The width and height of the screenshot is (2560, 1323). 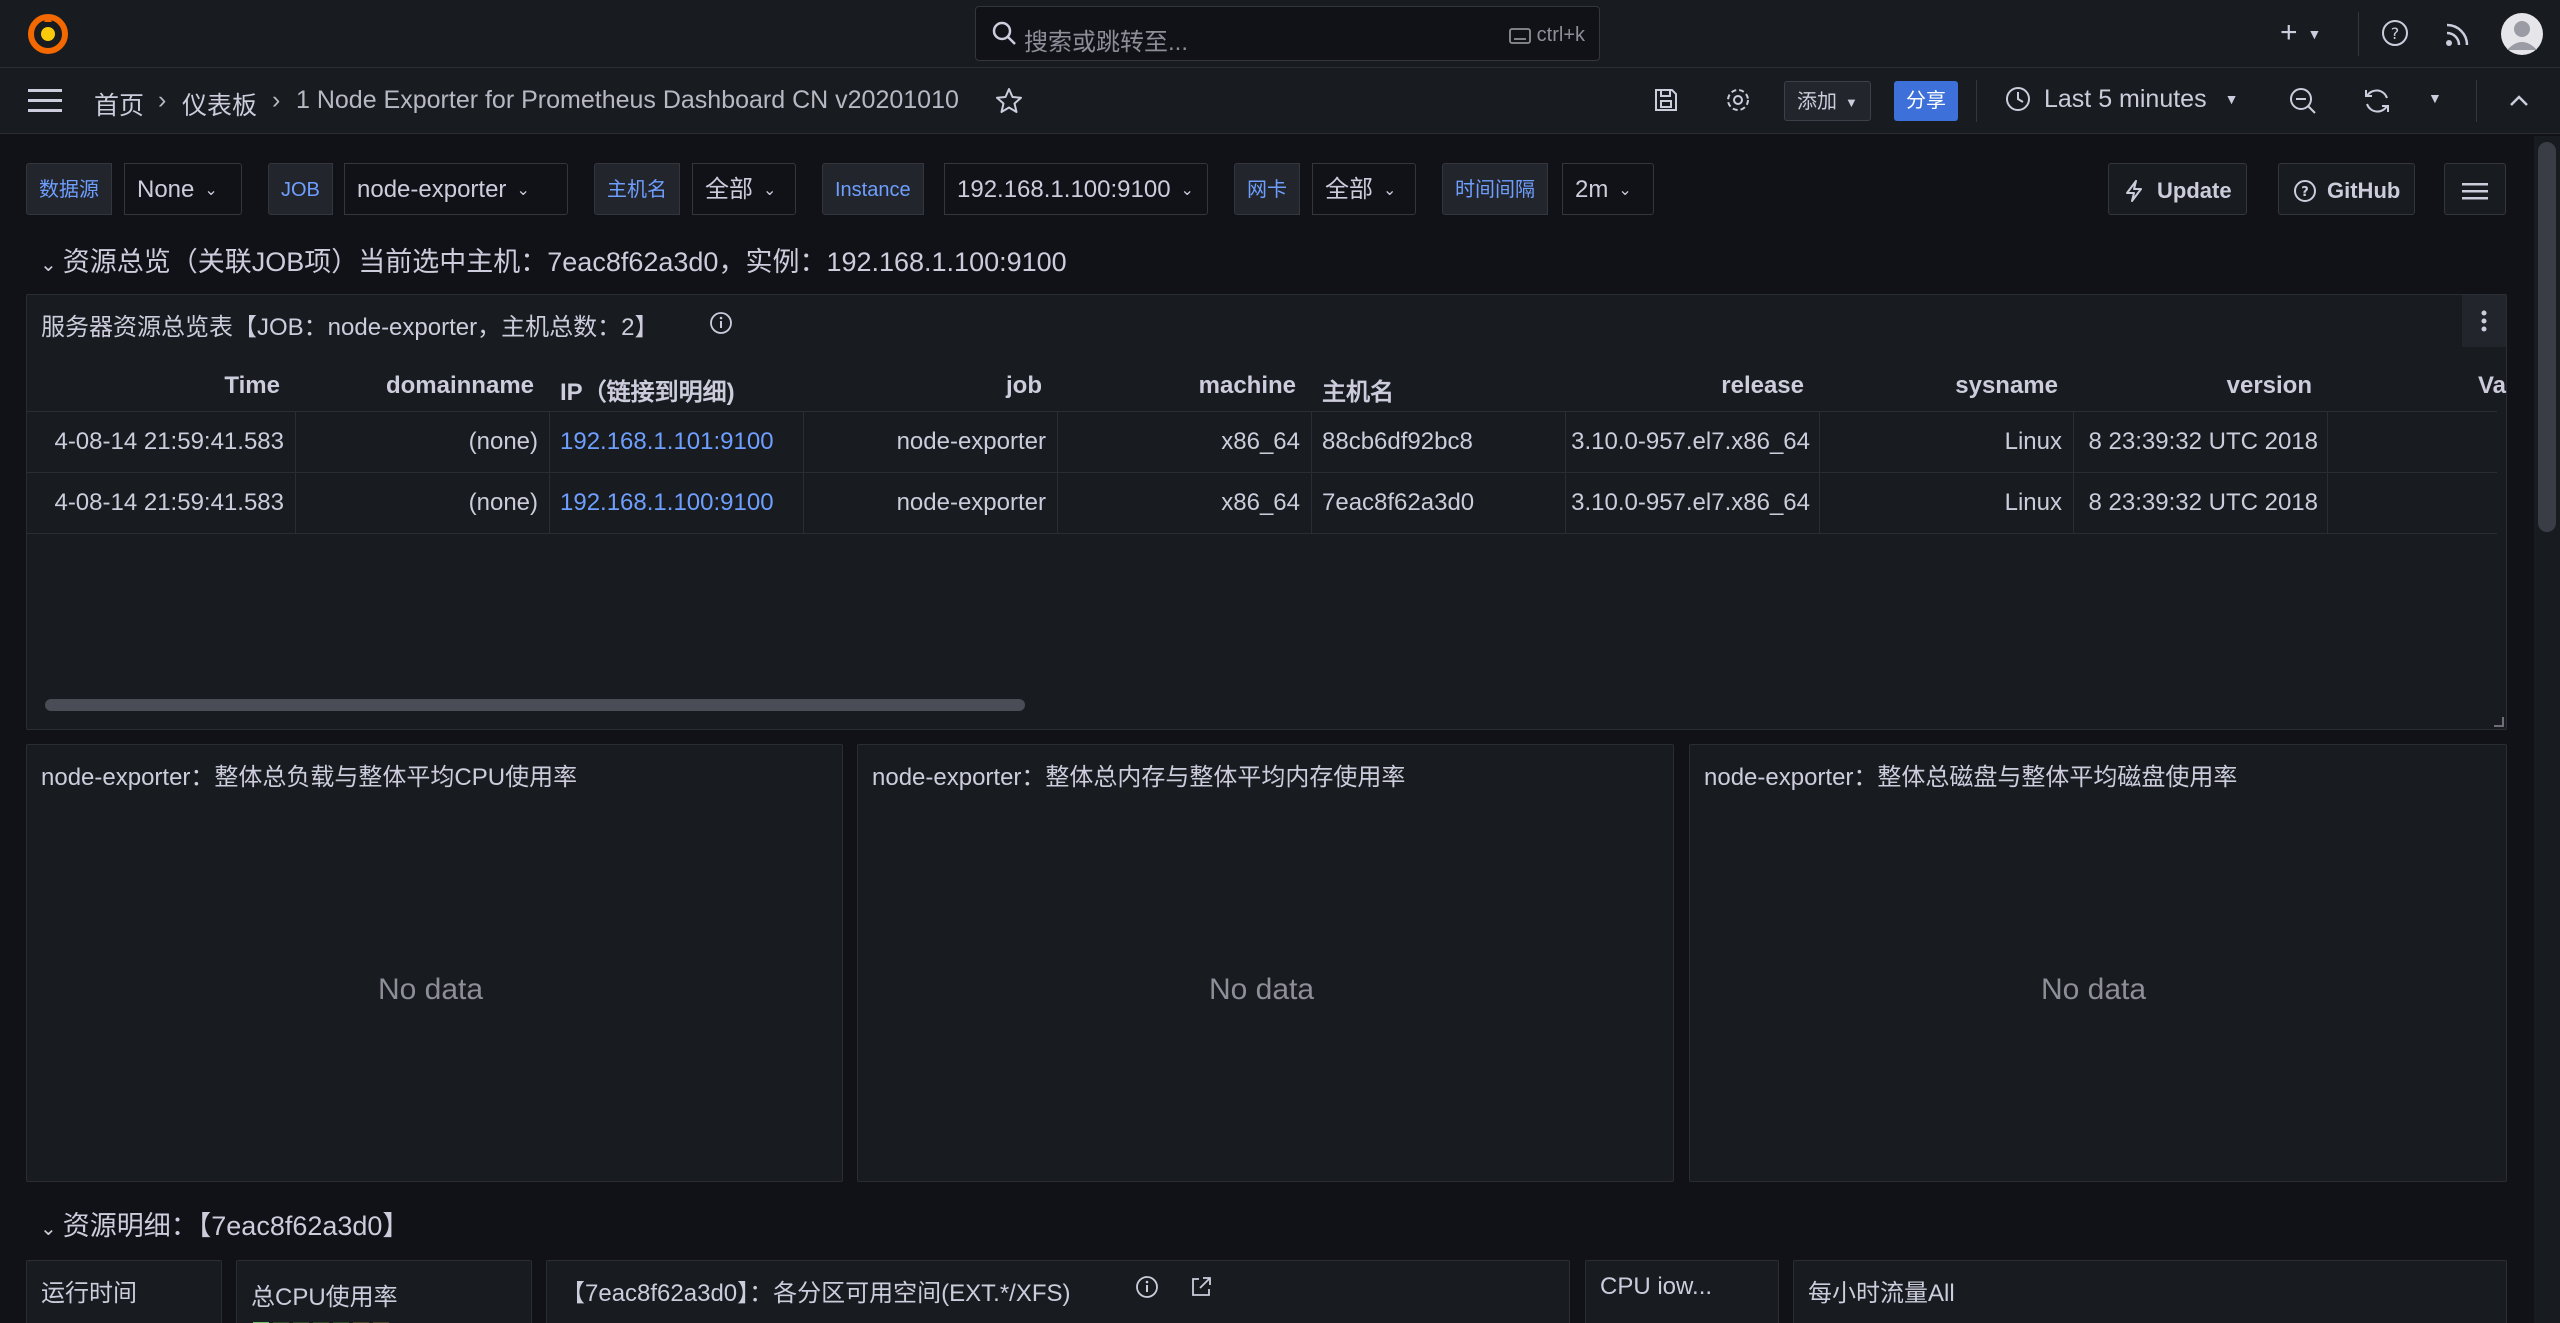 I want to click on search-input: 搜索或跳转至... ctrl+k, so click(x=1287, y=33).